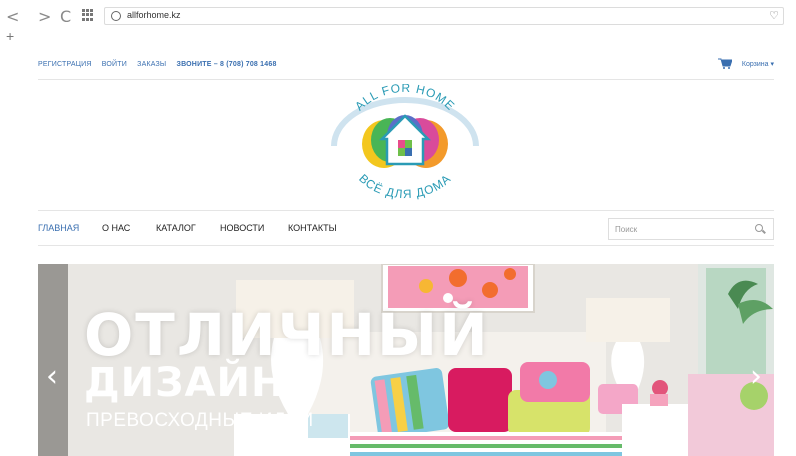  What do you see at coordinates (444, 16) in the screenshot?
I see `address-bar: allforhome.kz ♡` at bounding box center [444, 16].